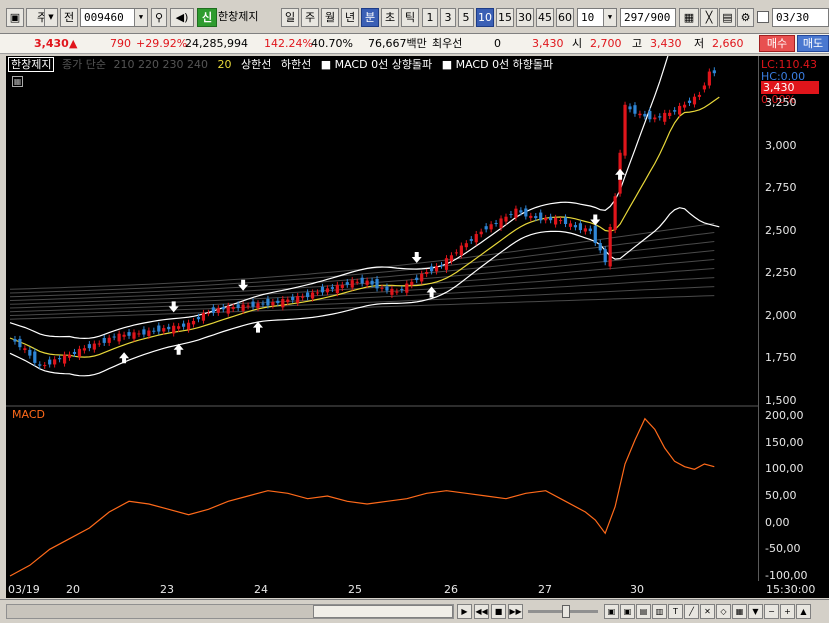 This screenshot has width=829, height=623. Describe the element at coordinates (777, 43) in the screenshot. I see `buy-button: 매수` at that location.